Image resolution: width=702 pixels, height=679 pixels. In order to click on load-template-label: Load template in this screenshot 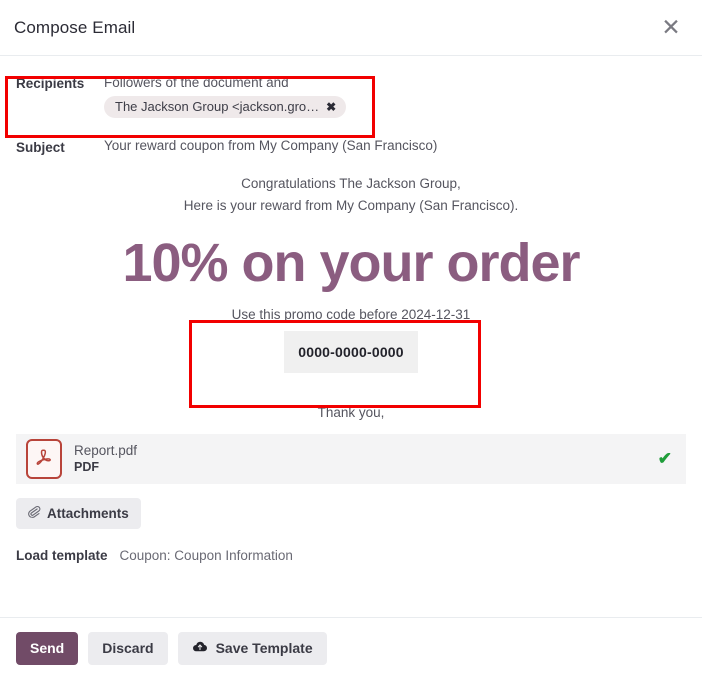, I will do `click(62, 555)`.